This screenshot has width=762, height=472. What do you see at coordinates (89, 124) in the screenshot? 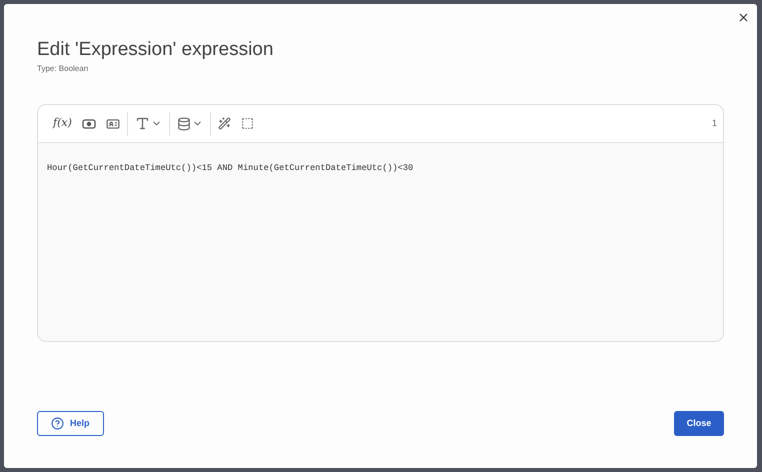
I see `eye-icon` at bounding box center [89, 124].